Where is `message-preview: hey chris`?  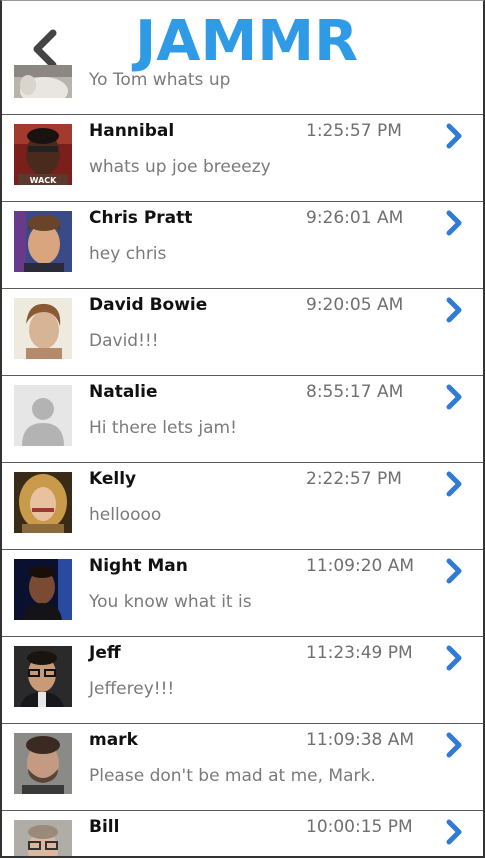
message-preview: hey chris is located at coordinates (128, 254).